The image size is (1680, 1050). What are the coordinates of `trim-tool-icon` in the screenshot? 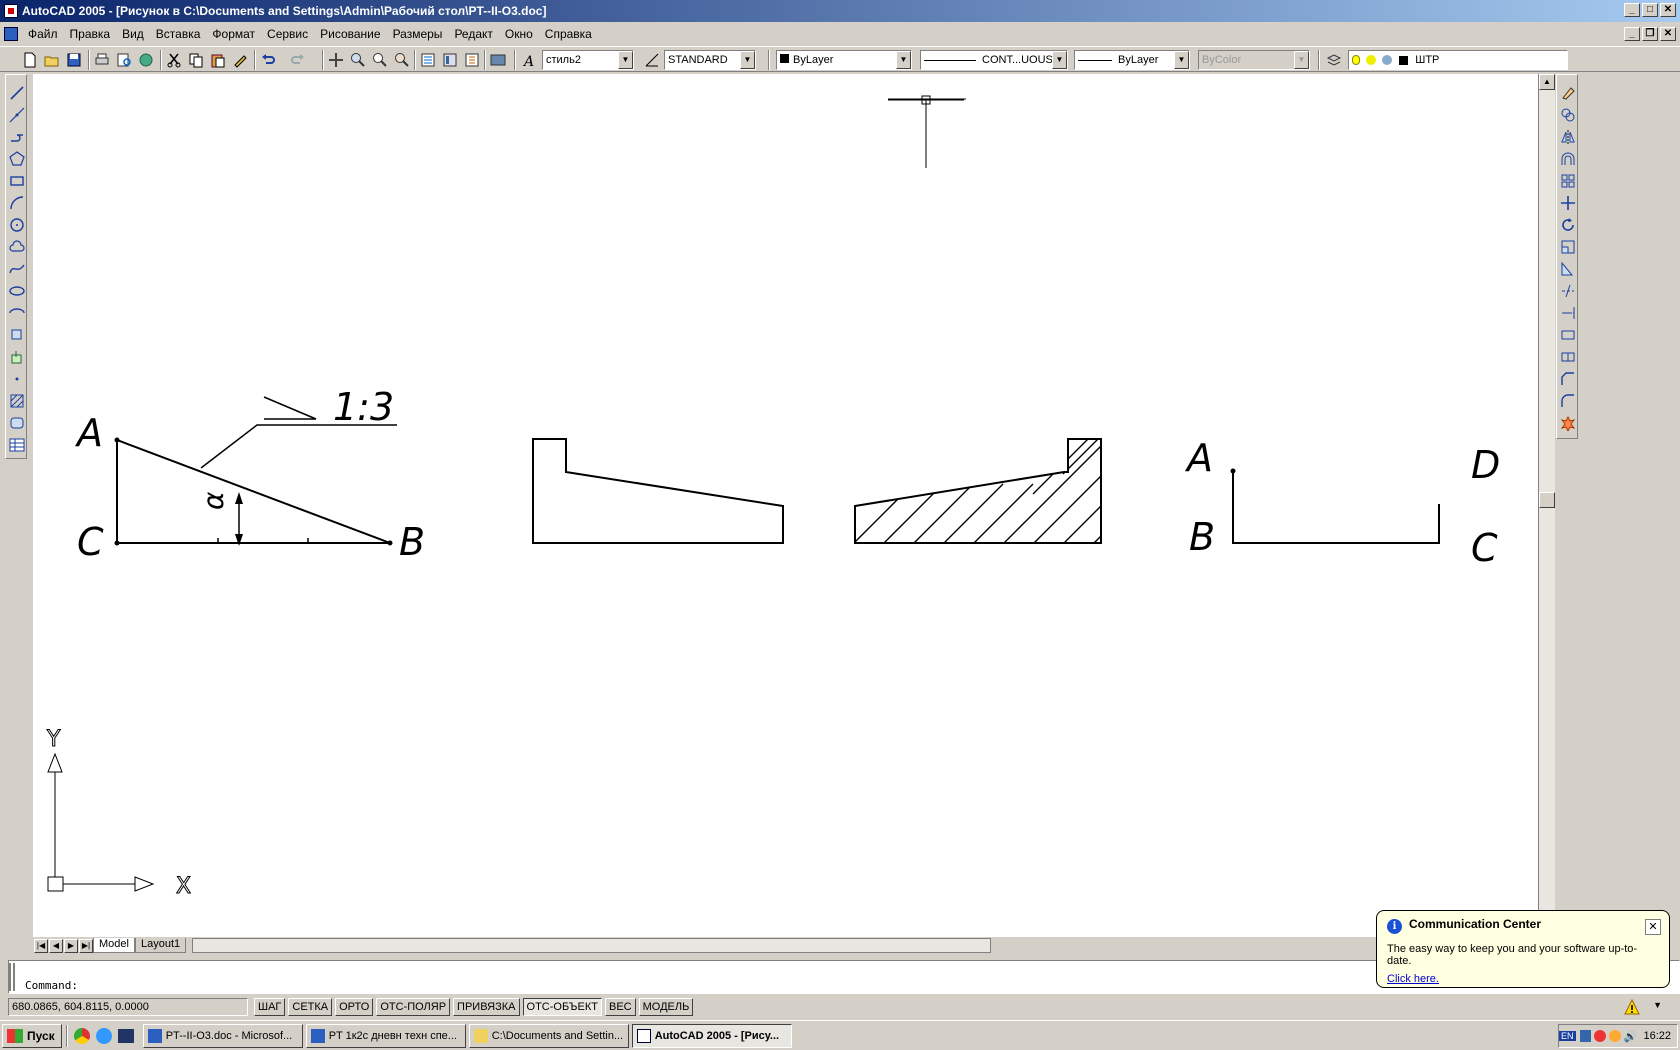 It's located at (1568, 291).